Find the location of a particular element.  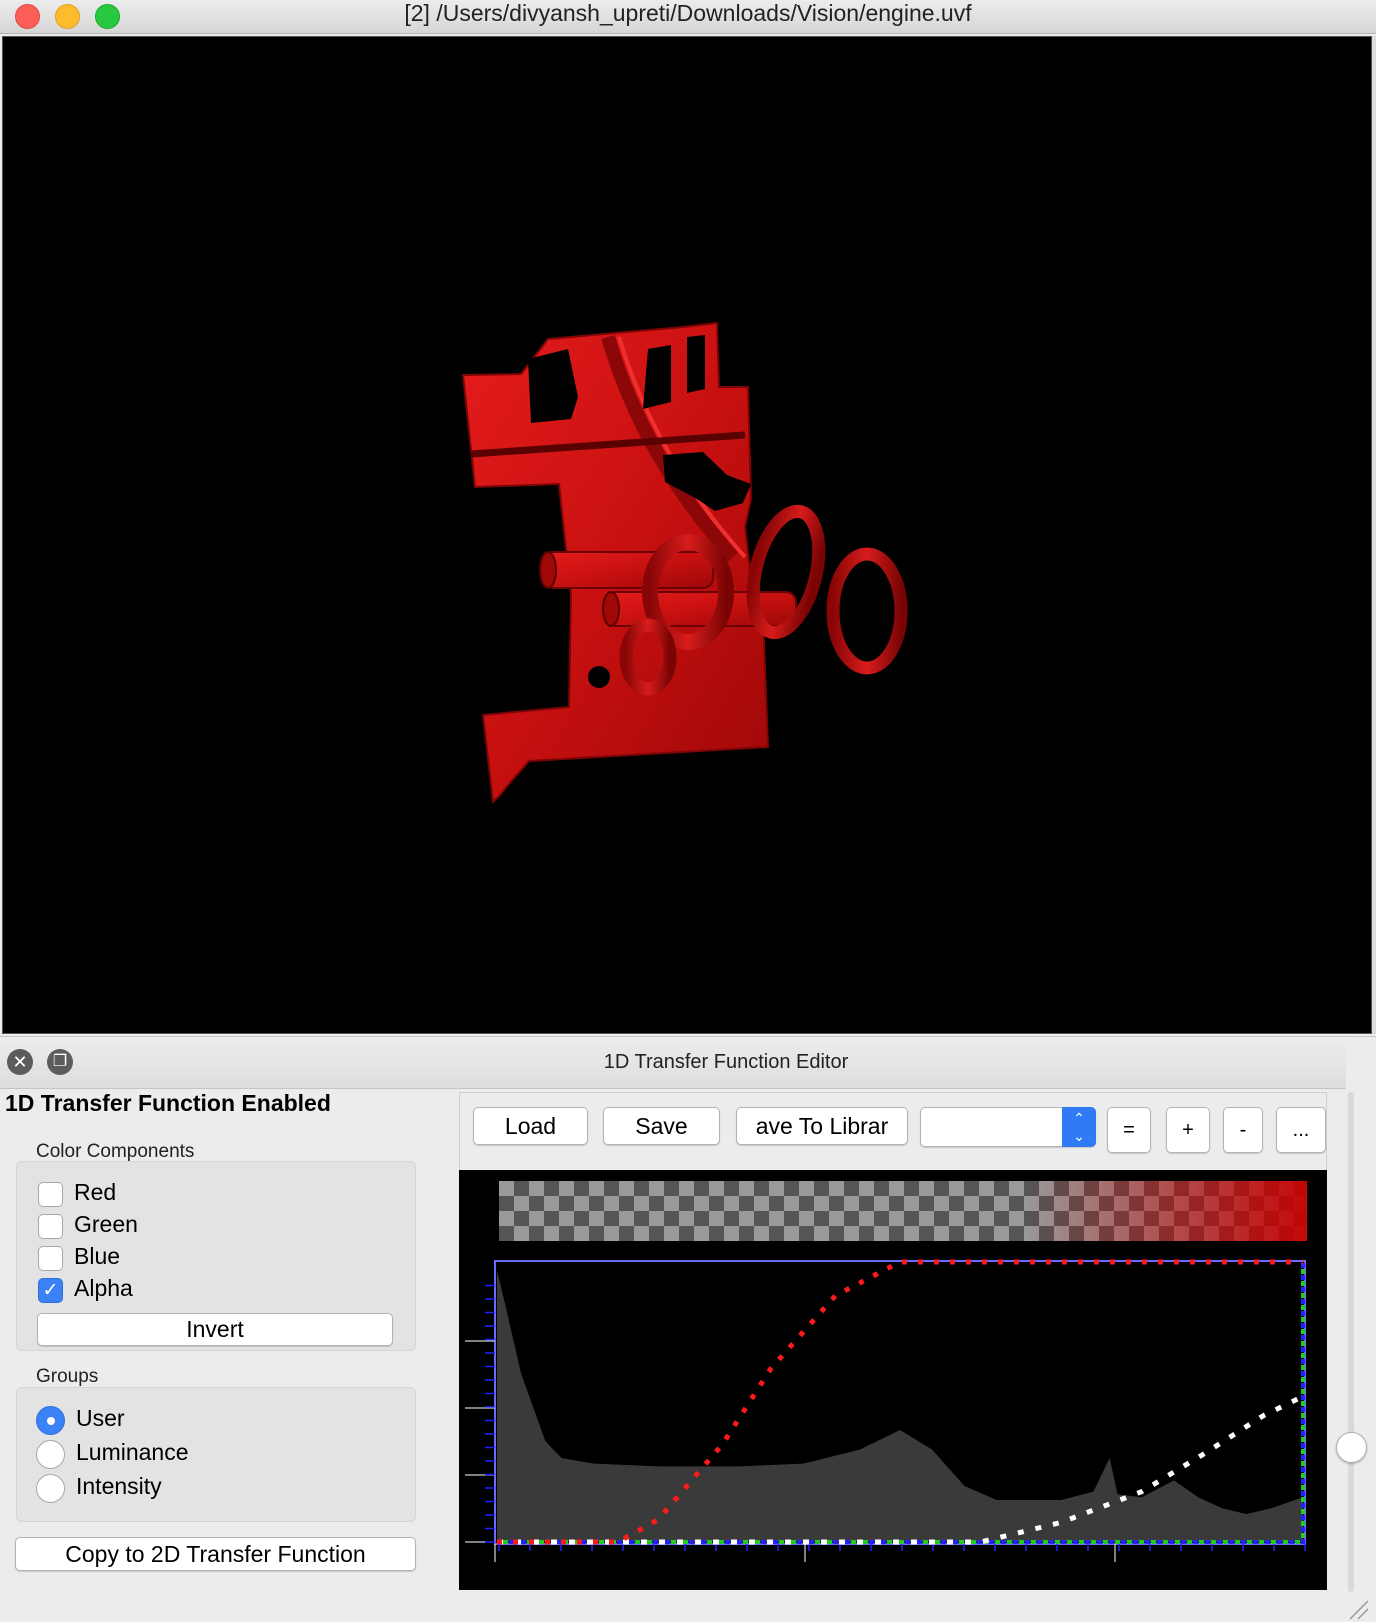

blue-checkbox is located at coordinates (50, 1258).